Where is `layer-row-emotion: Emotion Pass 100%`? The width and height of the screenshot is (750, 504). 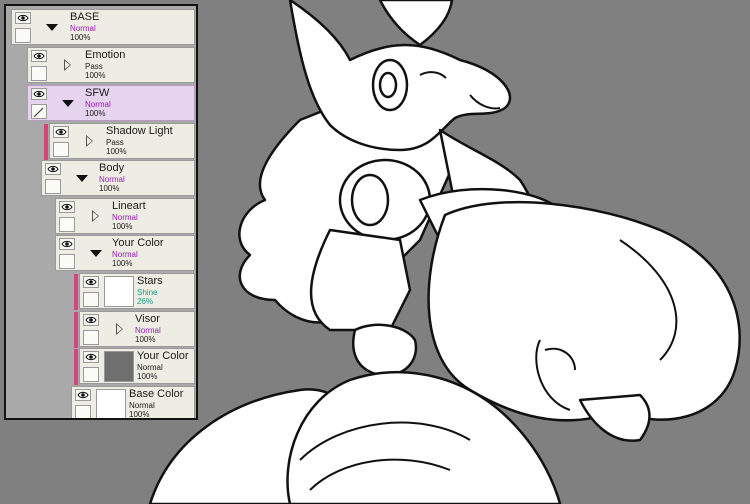 layer-row-emotion: Emotion Pass 100% is located at coordinates (111, 65).